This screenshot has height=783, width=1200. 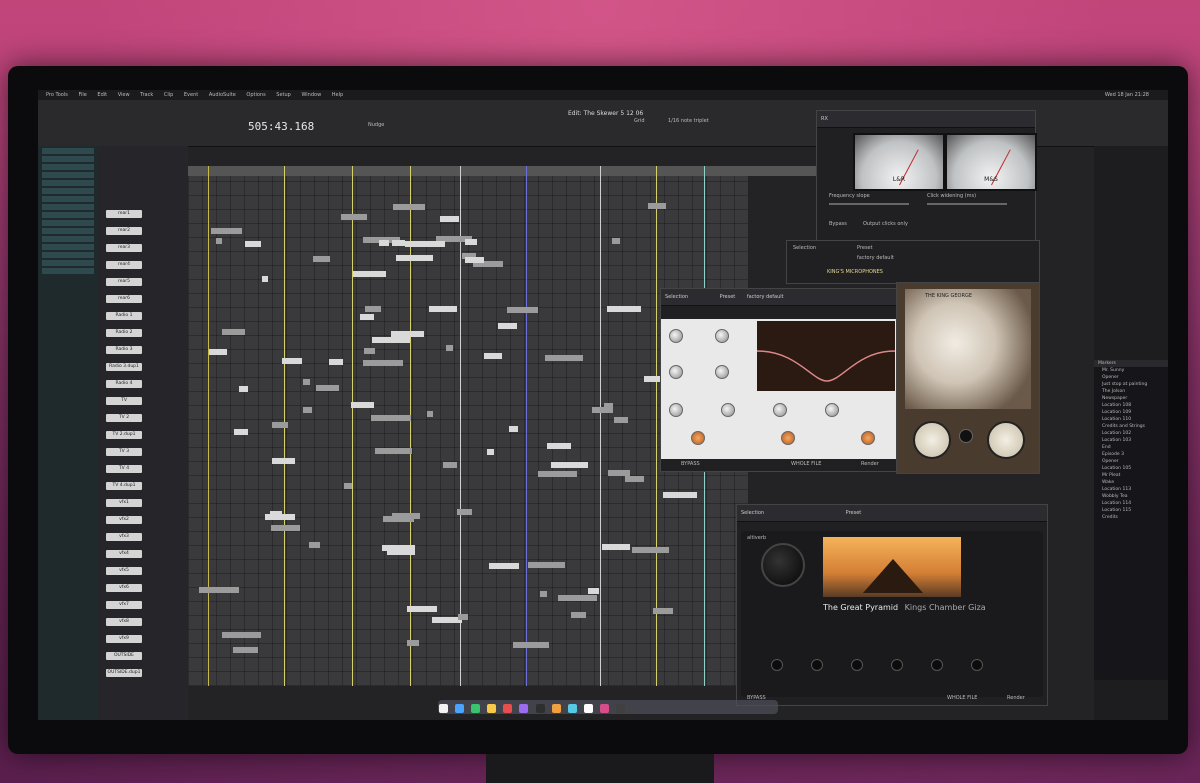 What do you see at coordinates (1133, 419) in the screenshot?
I see `marker-list-item: Location 110` at bounding box center [1133, 419].